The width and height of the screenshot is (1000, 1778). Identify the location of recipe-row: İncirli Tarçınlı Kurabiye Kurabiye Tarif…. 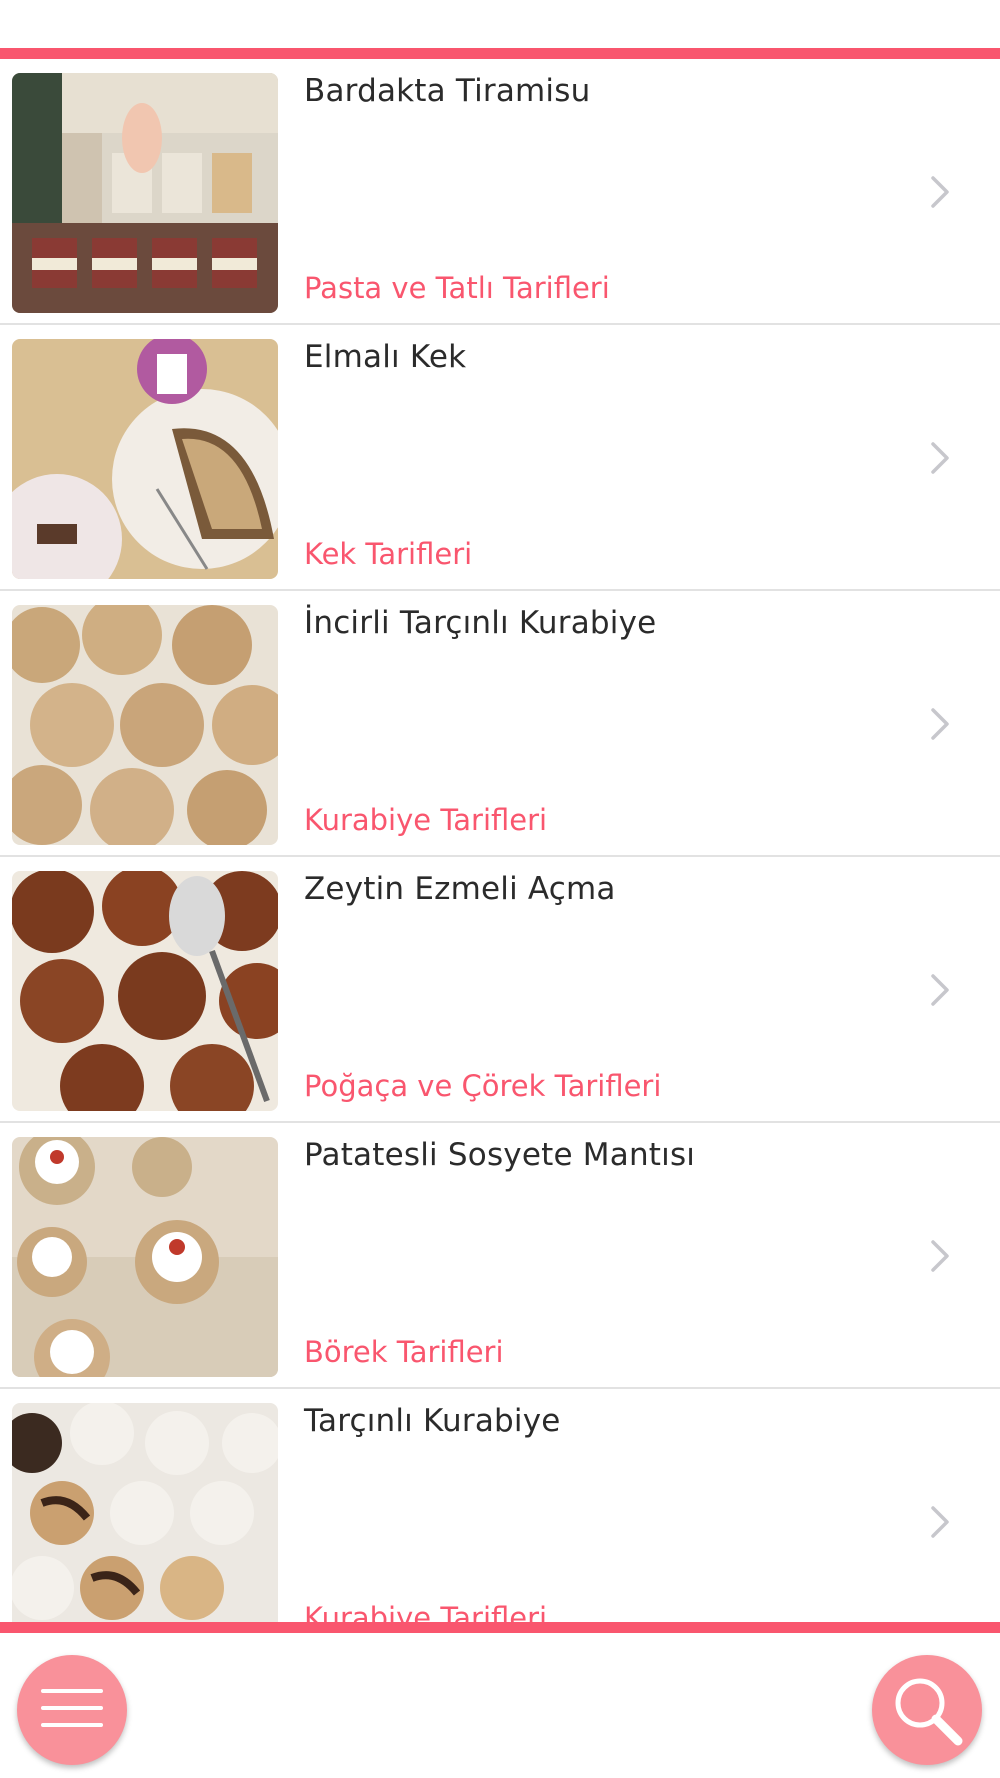
(500, 724).